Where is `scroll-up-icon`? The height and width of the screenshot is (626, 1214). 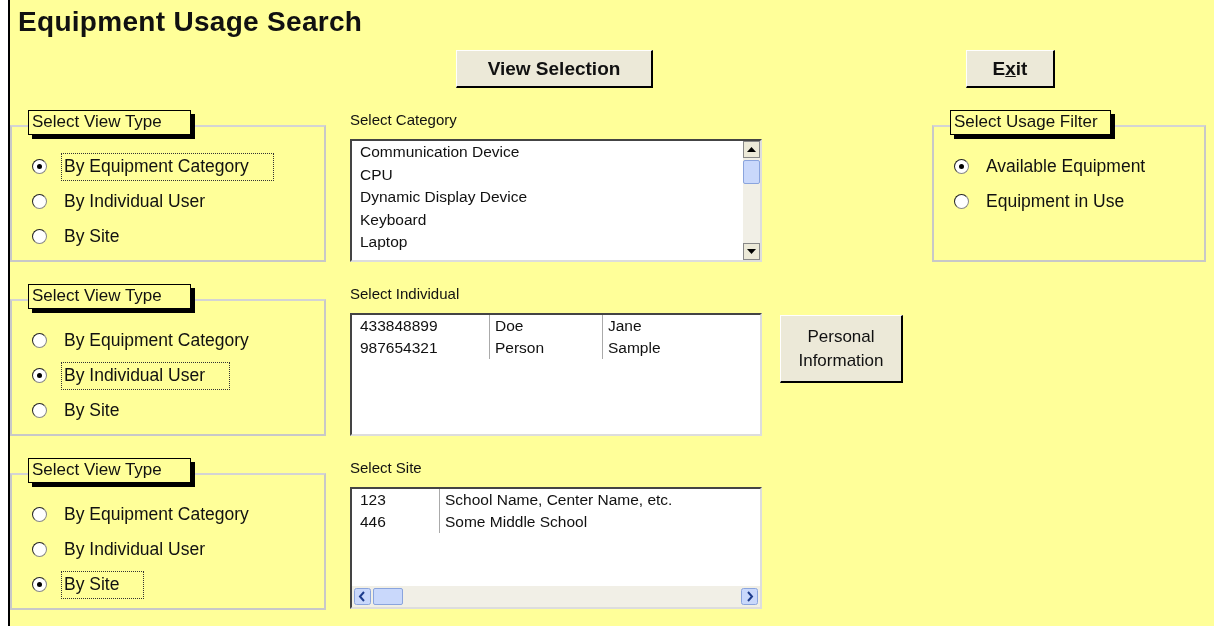
scroll-up-icon is located at coordinates (751, 149).